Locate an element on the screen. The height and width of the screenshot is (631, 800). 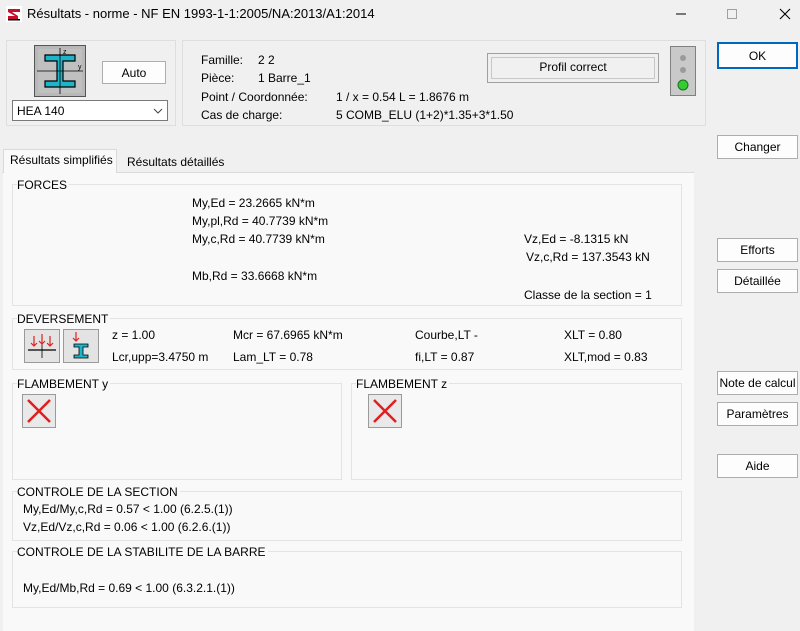
load-position-button is located at coordinates (42, 346).